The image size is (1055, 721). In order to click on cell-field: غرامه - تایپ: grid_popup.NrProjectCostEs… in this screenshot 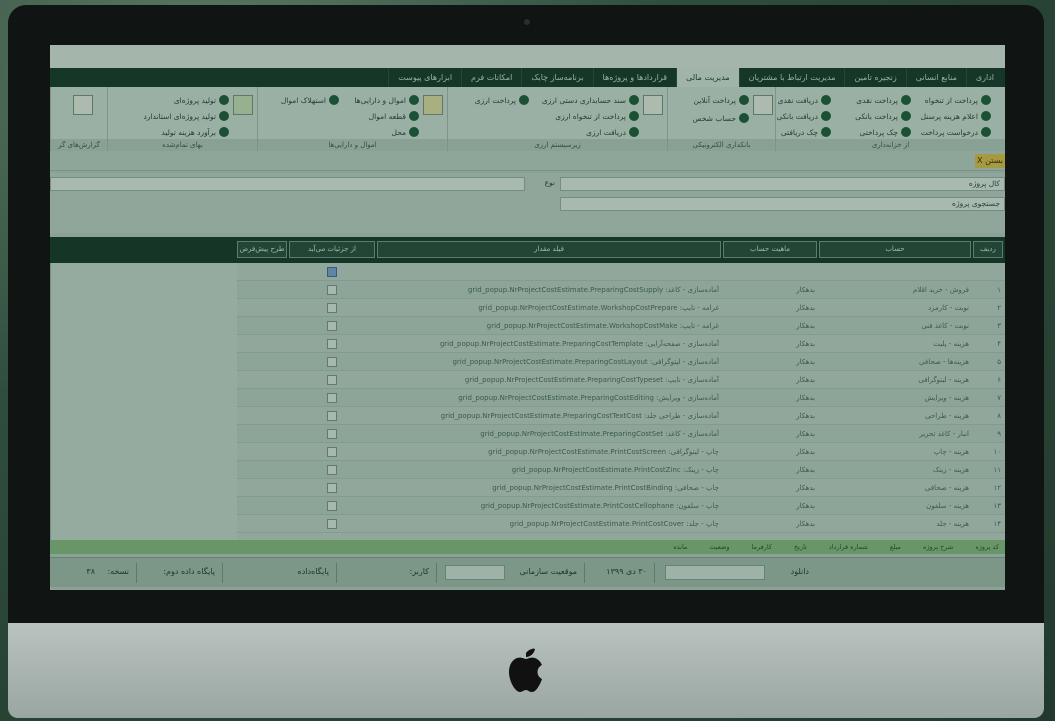, I will do `click(598, 308)`.